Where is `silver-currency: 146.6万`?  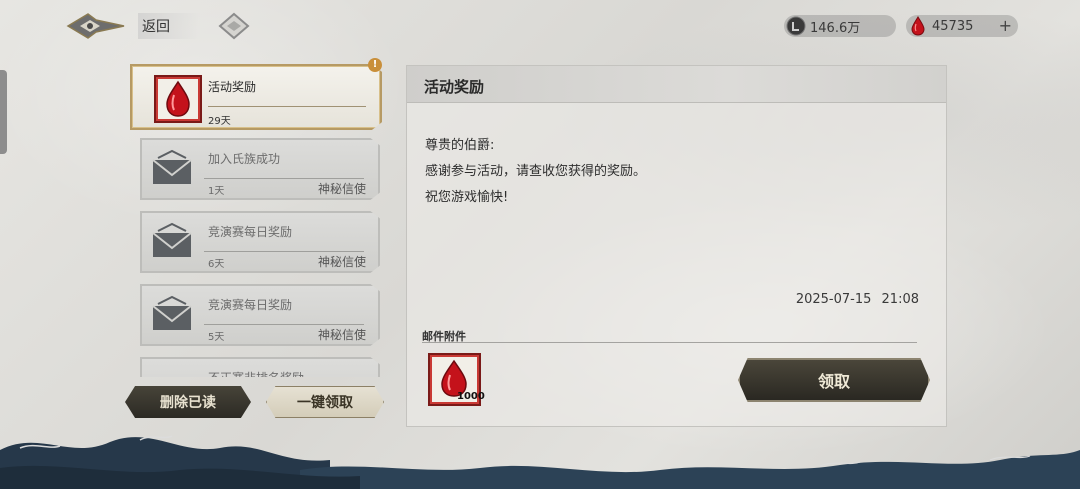 silver-currency: 146.6万 is located at coordinates (840, 26).